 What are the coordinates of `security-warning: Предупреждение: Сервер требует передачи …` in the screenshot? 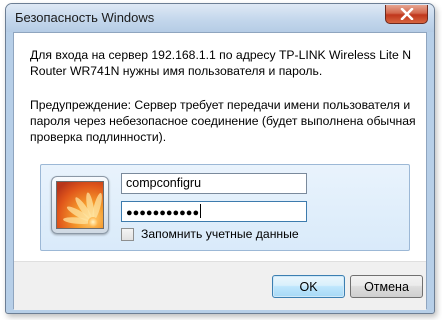 It's located at (223, 121).